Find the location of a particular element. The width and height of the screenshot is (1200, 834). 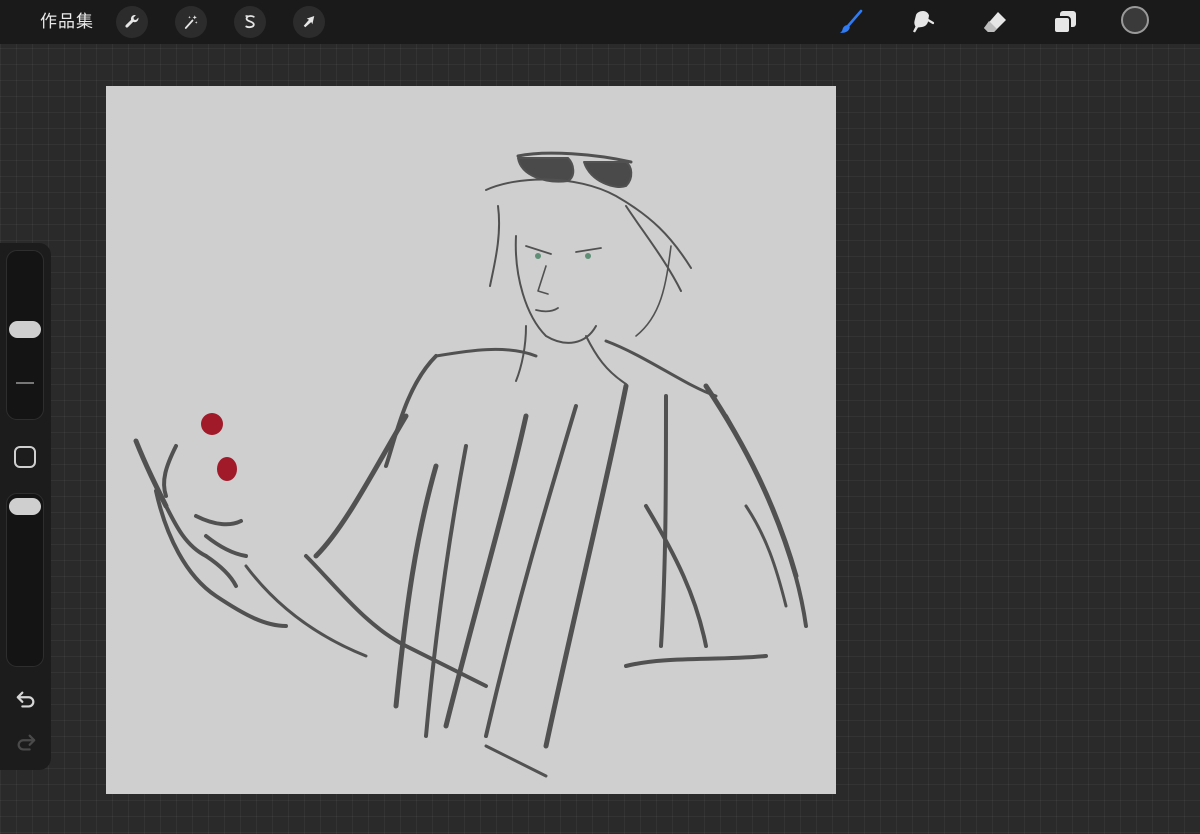

undo-button is located at coordinates (26, 700).